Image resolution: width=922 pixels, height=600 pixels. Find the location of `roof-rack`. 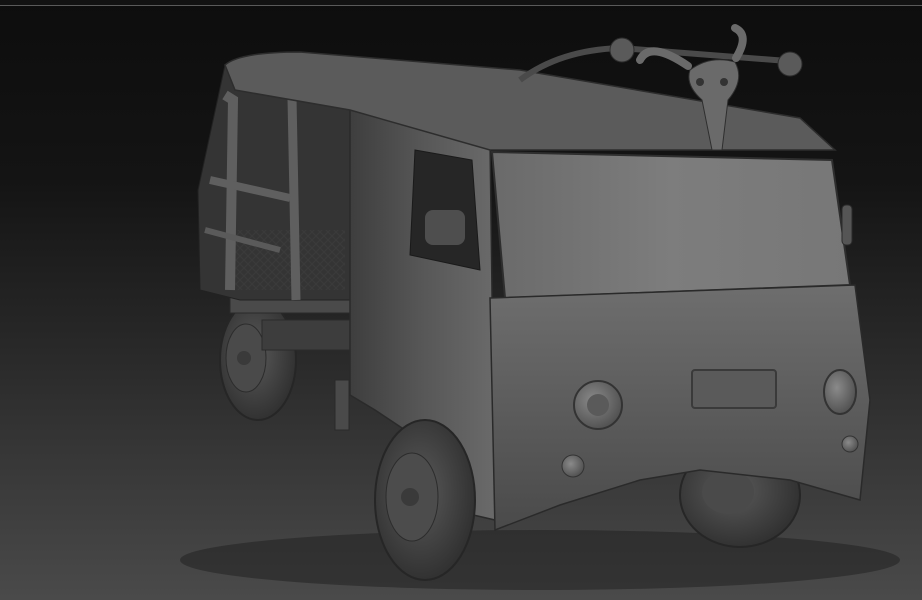

roof-rack is located at coordinates (660, 60).